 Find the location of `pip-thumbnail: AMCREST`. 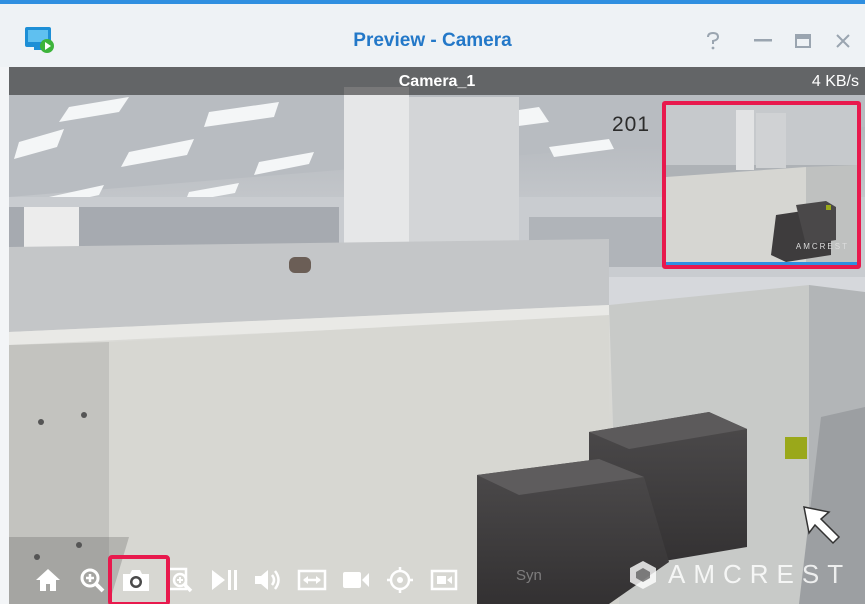

pip-thumbnail: AMCREST is located at coordinates (761, 185).